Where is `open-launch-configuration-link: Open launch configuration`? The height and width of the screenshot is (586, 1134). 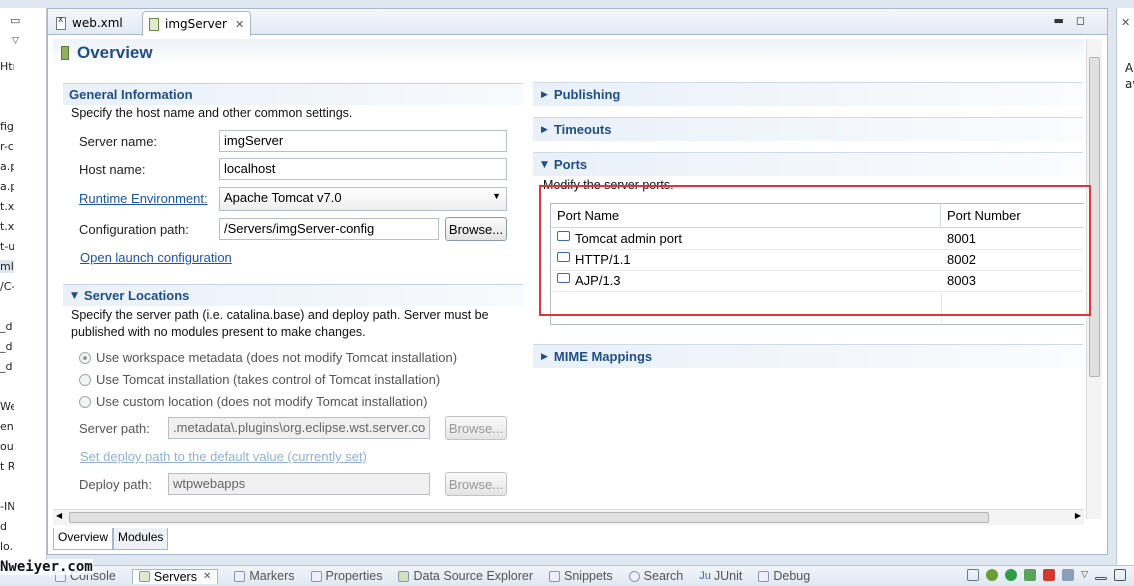 open-launch-configuration-link: Open launch configuration is located at coordinates (156, 257).